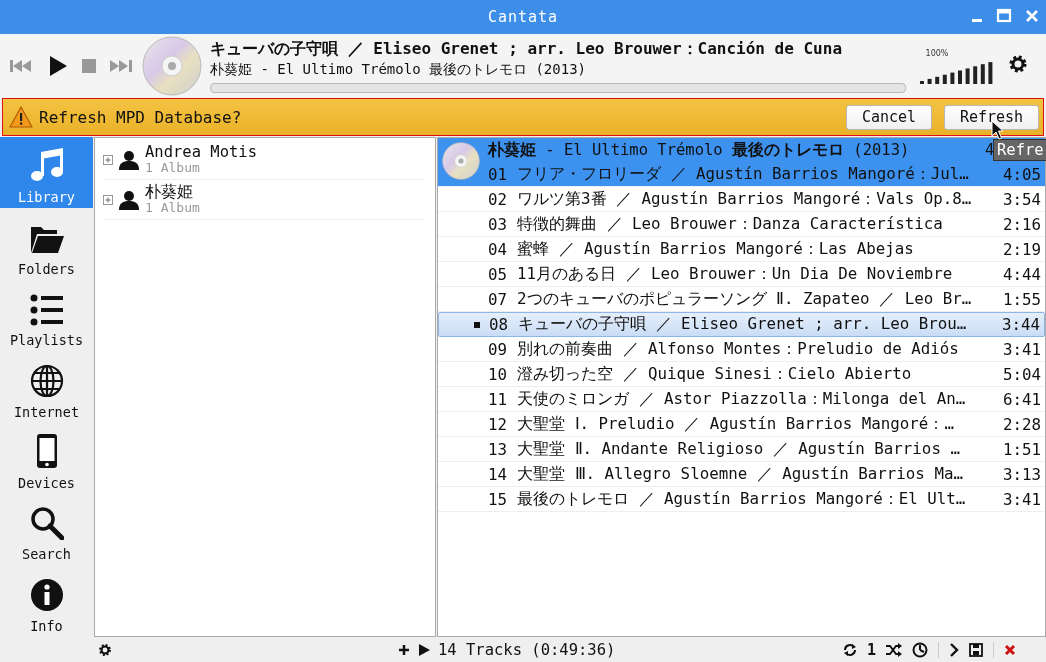  I want to click on queue-row: 11 天使のミロンガ ／ Astor Piazzolla：Milonga del An… 6:41, so click(741, 399).